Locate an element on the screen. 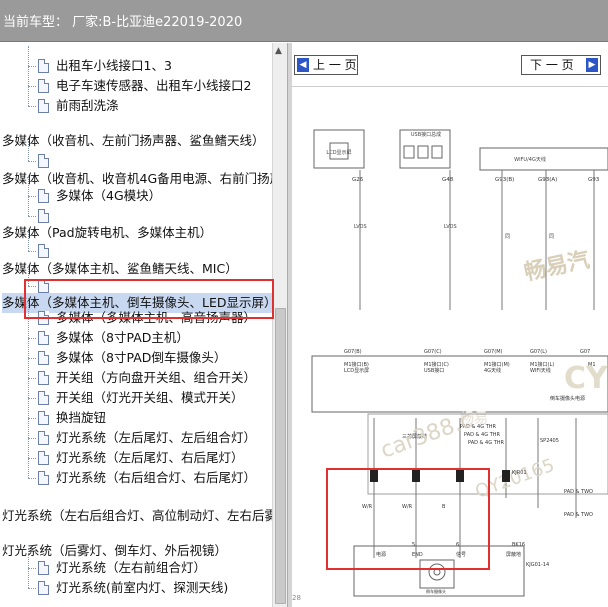 Image resolution: width=608 pixels, height=607 pixels. mid-label-4: M1接口(L) is located at coordinates (542, 364).